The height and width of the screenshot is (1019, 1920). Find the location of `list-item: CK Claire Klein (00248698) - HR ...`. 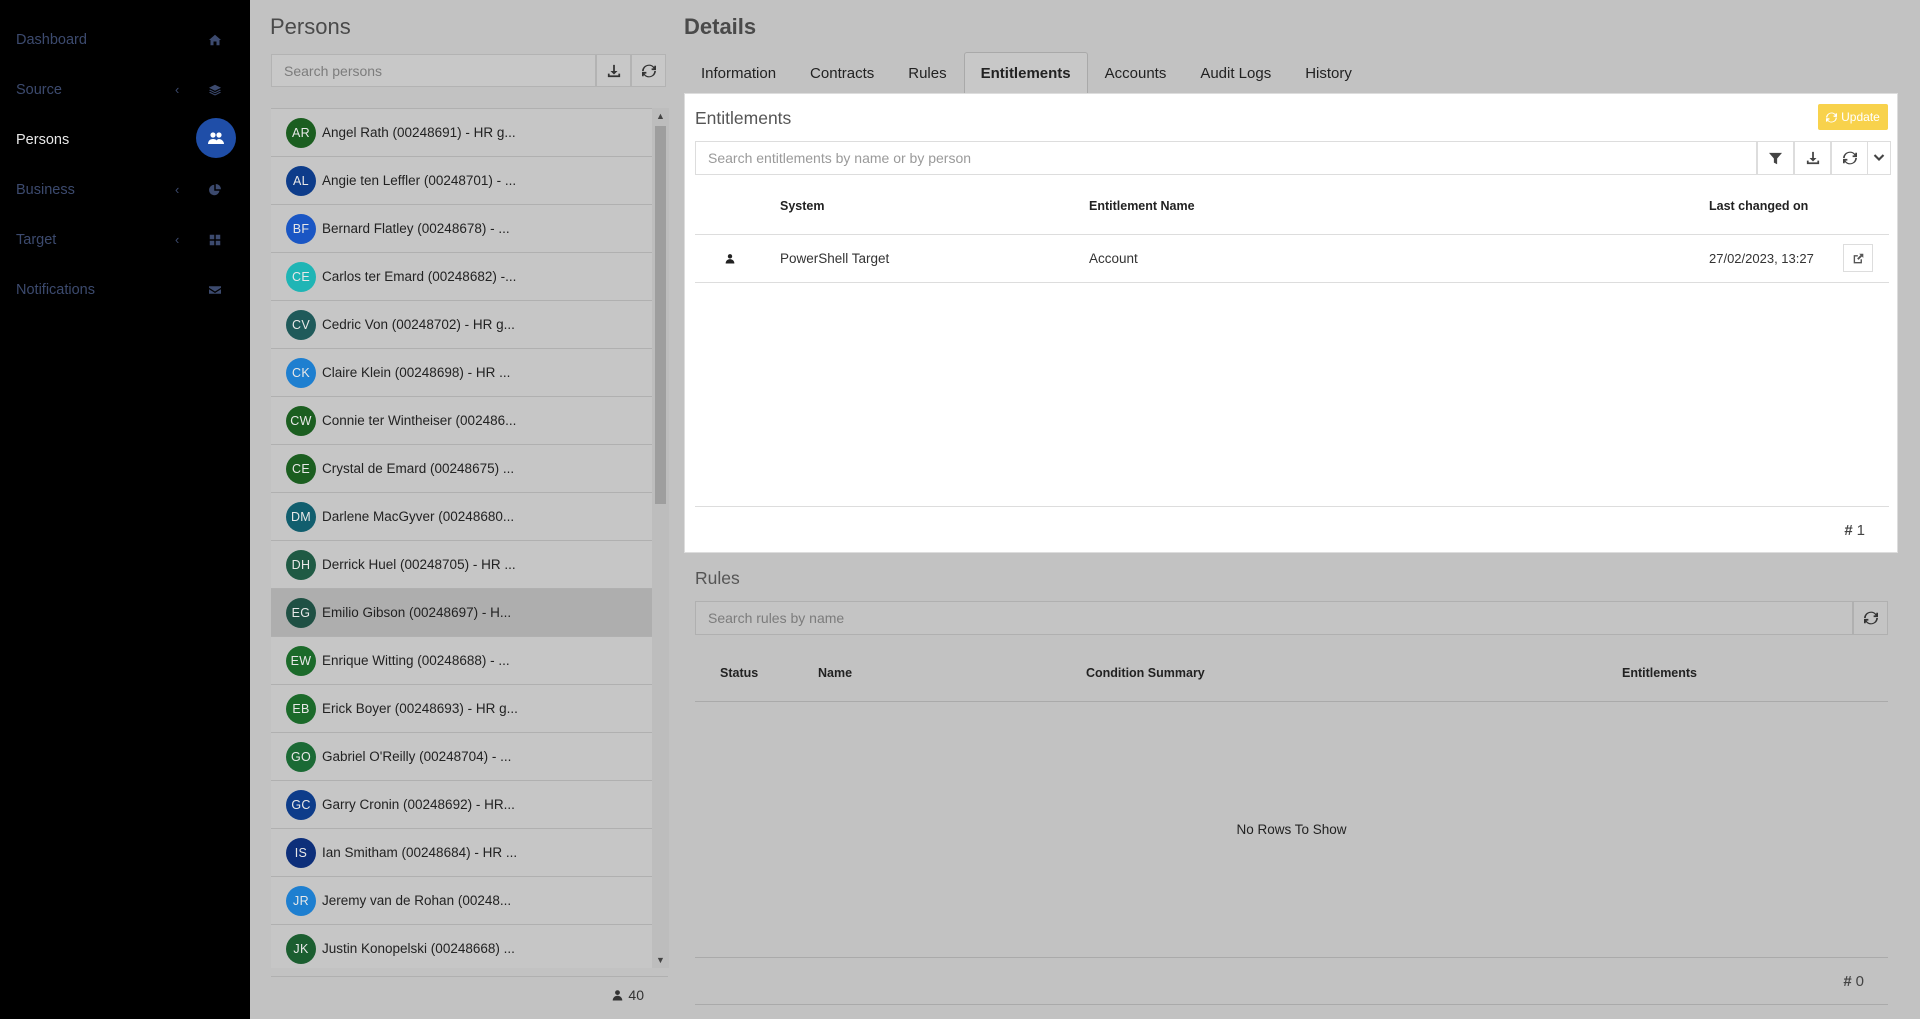

list-item: CK Claire Klein (00248698) - HR ... is located at coordinates (461, 373).